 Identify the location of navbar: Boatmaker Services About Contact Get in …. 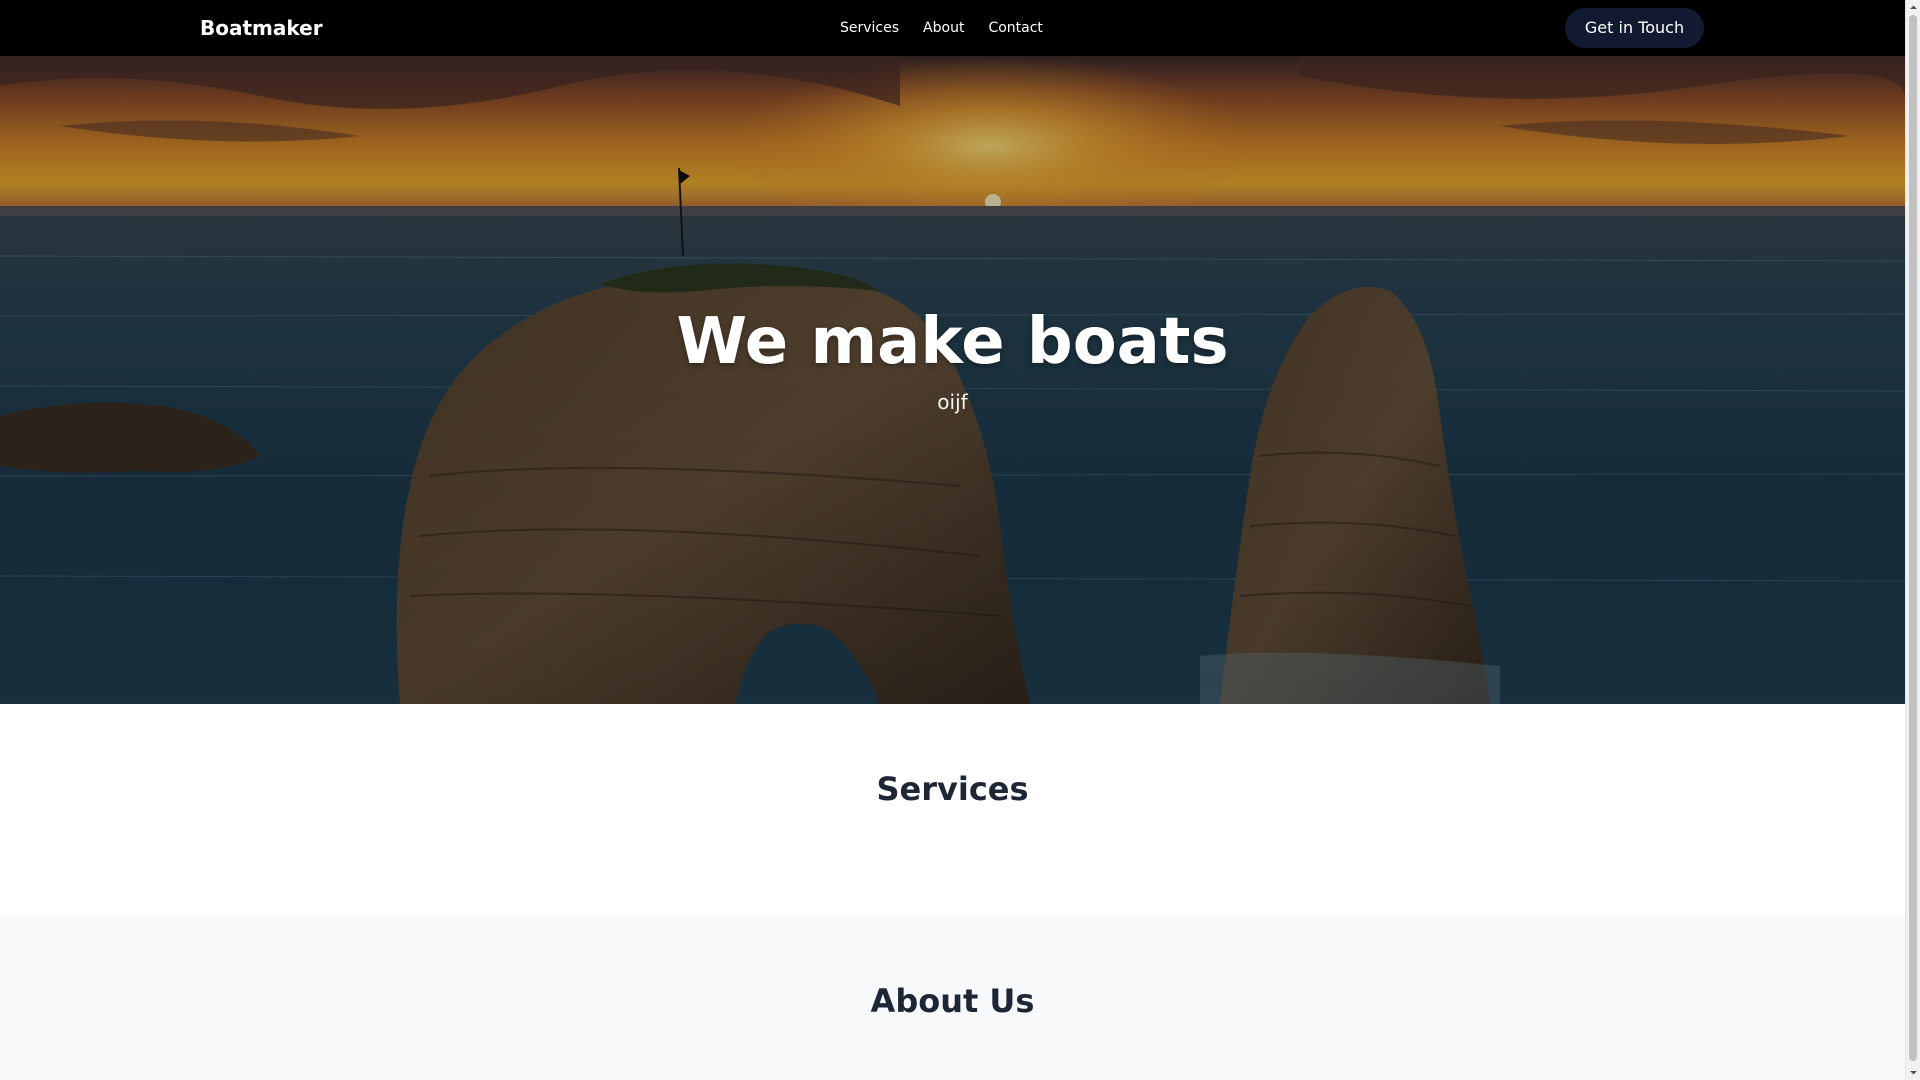
(952, 28).